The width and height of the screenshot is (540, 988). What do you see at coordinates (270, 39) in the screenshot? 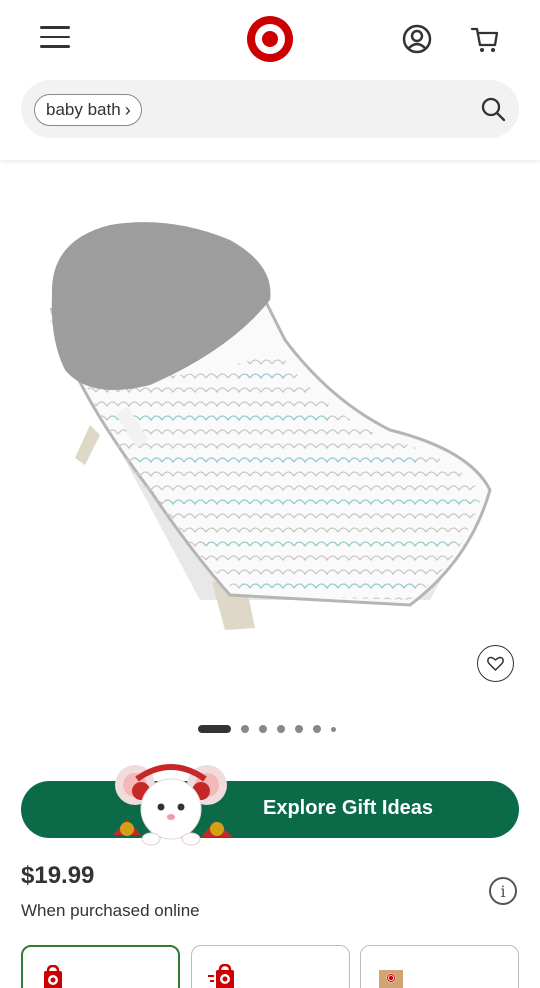
I see `target-logo-icon` at bounding box center [270, 39].